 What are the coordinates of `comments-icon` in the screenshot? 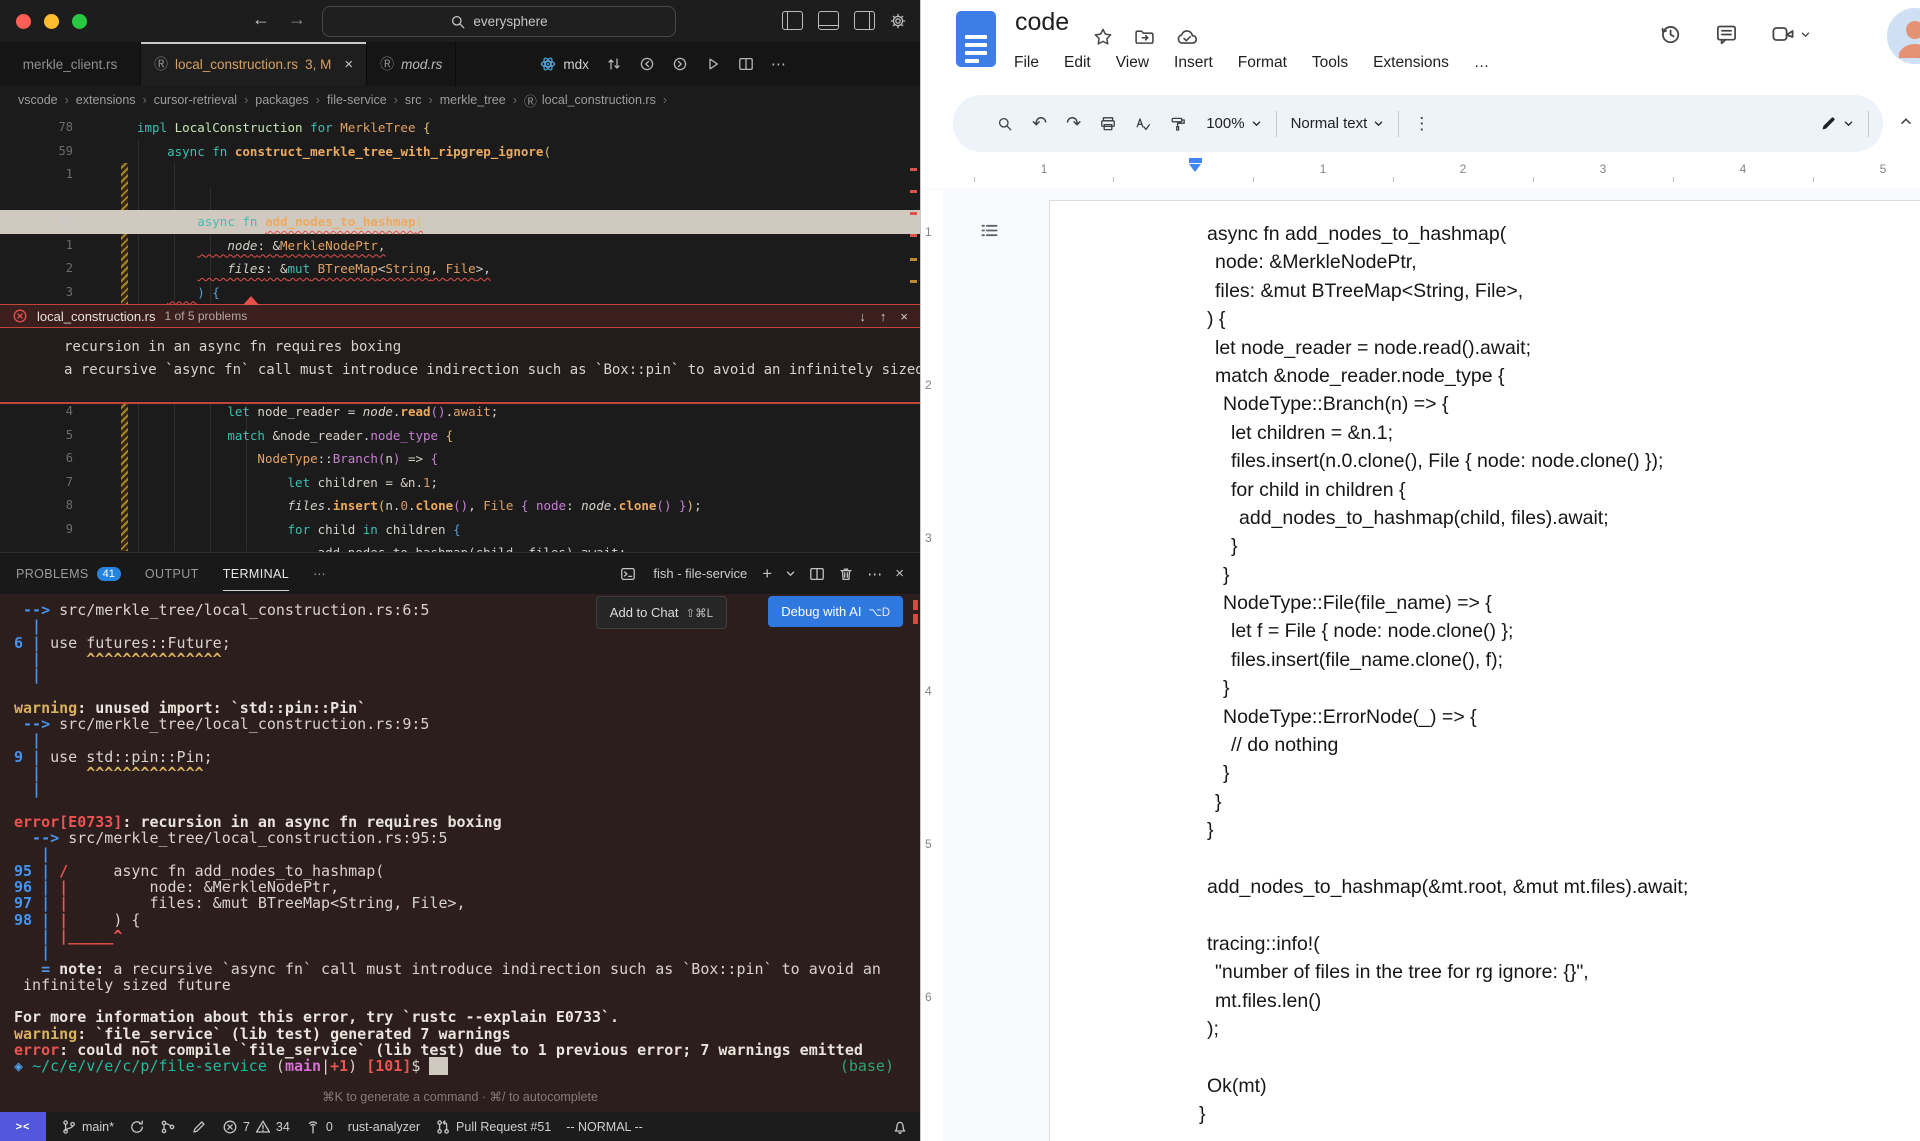 It's located at (1726, 34).